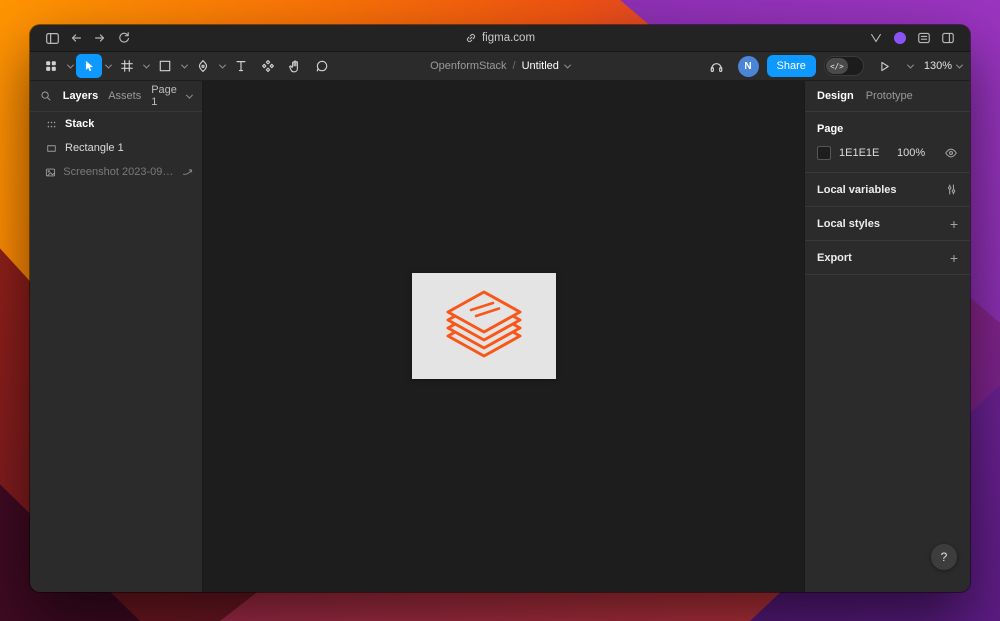  What do you see at coordinates (848, 223) in the screenshot?
I see `local-styles-label: Local styles` at bounding box center [848, 223].